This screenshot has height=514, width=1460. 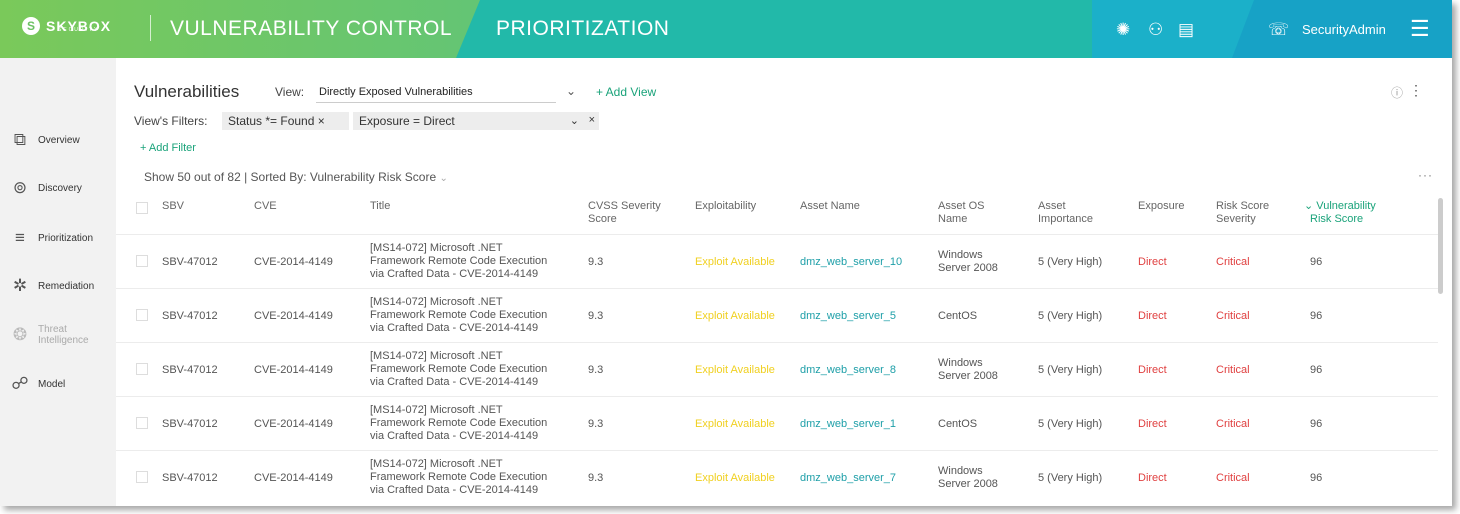 What do you see at coordinates (583, 28) in the screenshot?
I see `section-title: PRIORITIZATION` at bounding box center [583, 28].